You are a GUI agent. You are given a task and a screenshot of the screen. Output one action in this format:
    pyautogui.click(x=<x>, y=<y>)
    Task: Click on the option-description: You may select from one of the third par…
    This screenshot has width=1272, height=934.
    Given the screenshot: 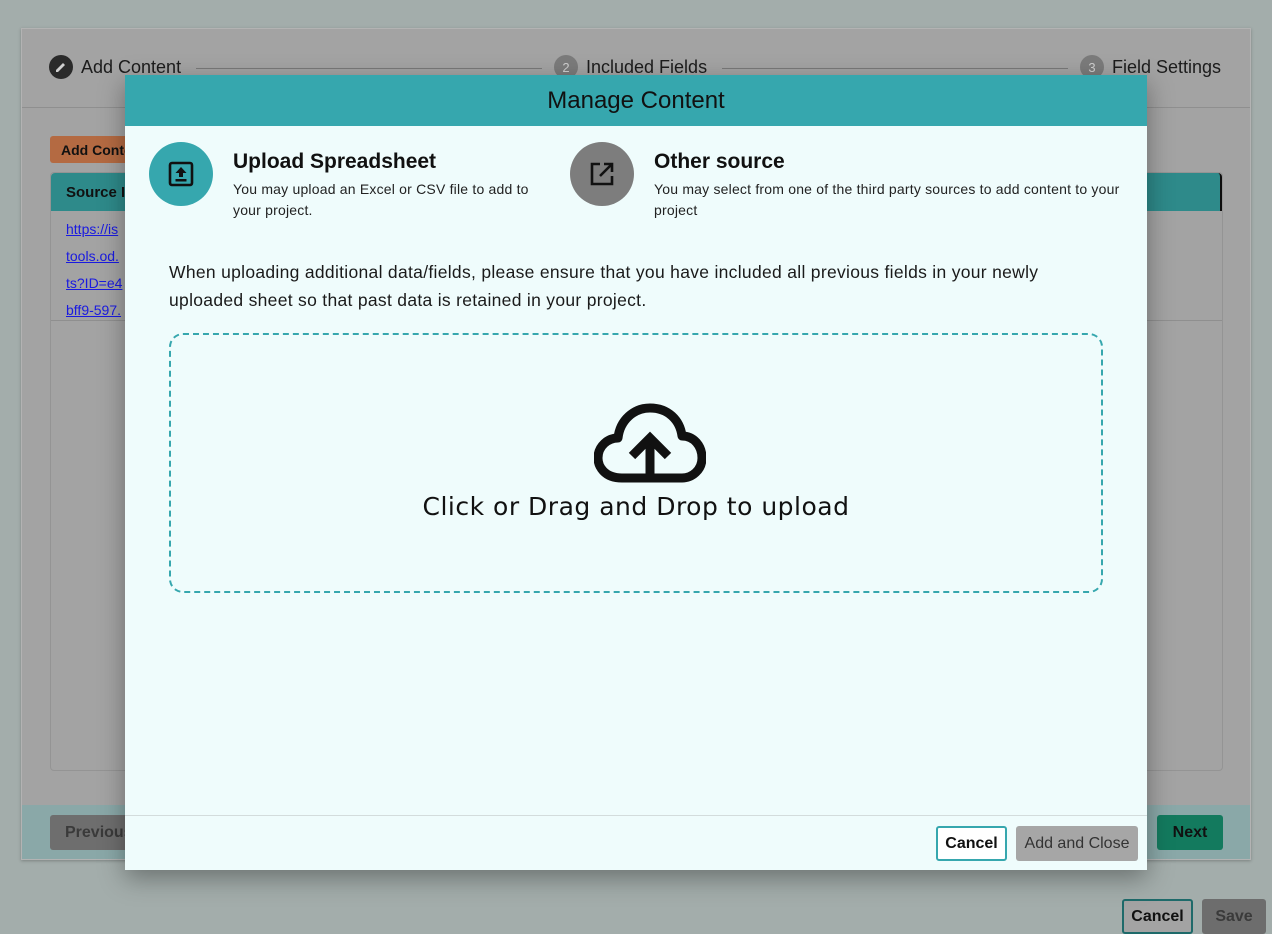 What is the action you would take?
    pyautogui.click(x=887, y=199)
    